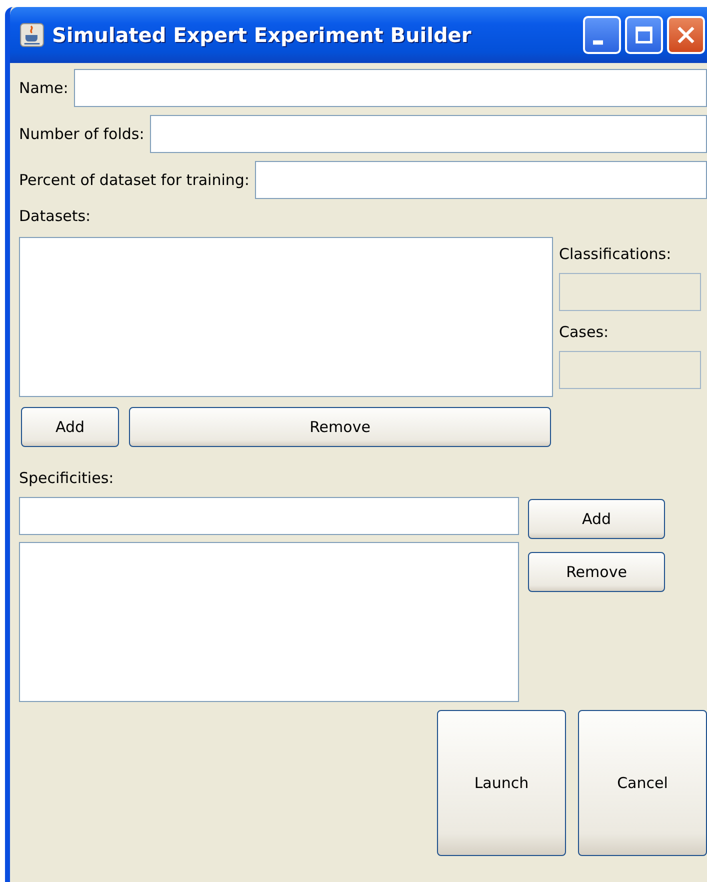 The height and width of the screenshot is (882, 707). I want to click on close-button, so click(686, 35).